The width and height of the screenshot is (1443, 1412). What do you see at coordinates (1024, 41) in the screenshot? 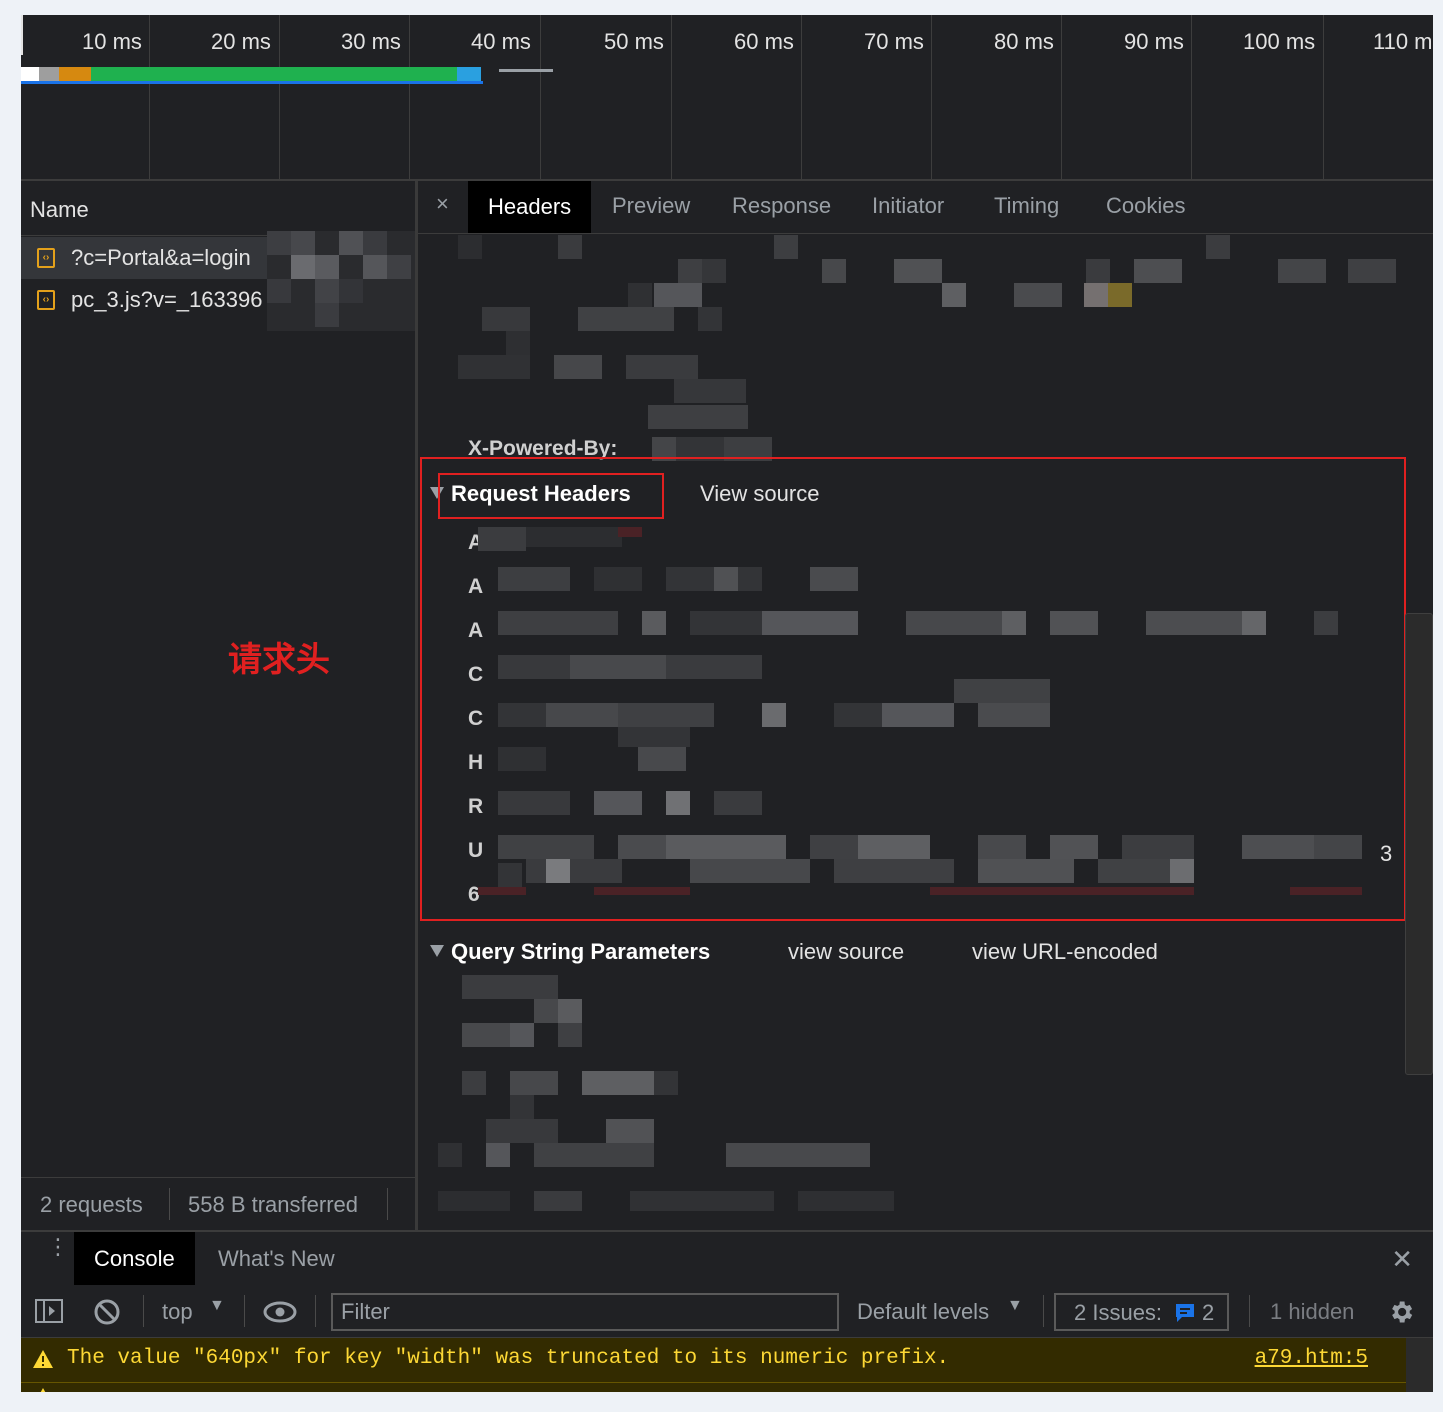
I see `tick-label: 80 ms` at bounding box center [1024, 41].